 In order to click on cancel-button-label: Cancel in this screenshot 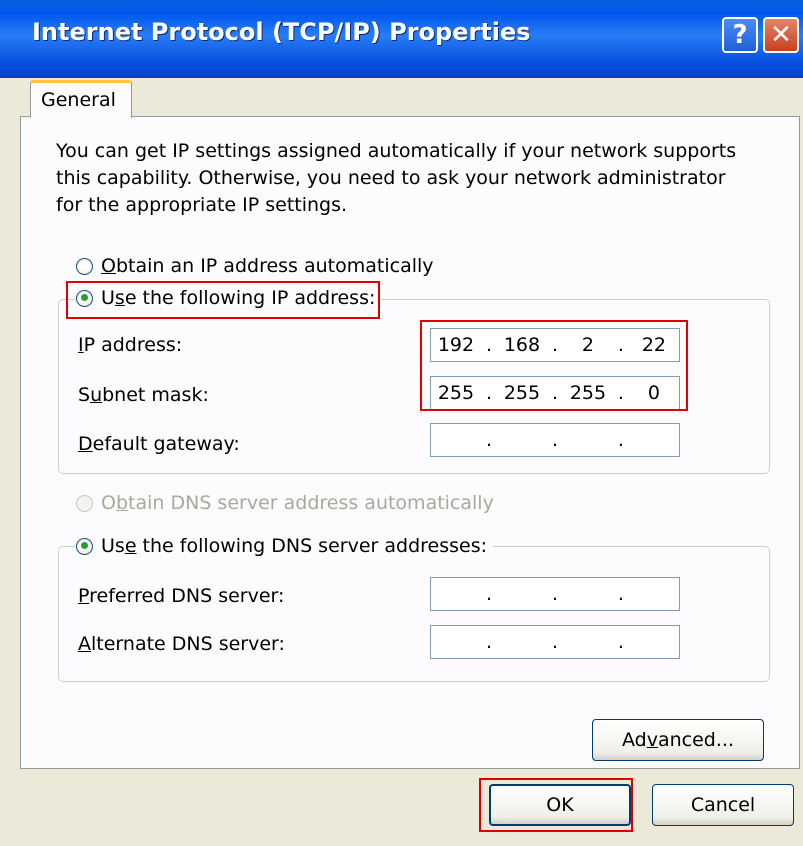, I will do `click(723, 805)`.